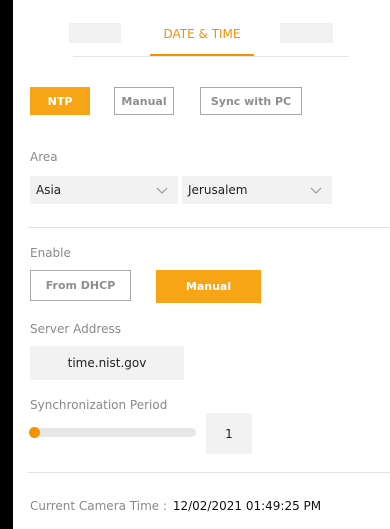 This screenshot has width=390, height=529. I want to click on area-region-value: Asia, so click(49, 190).